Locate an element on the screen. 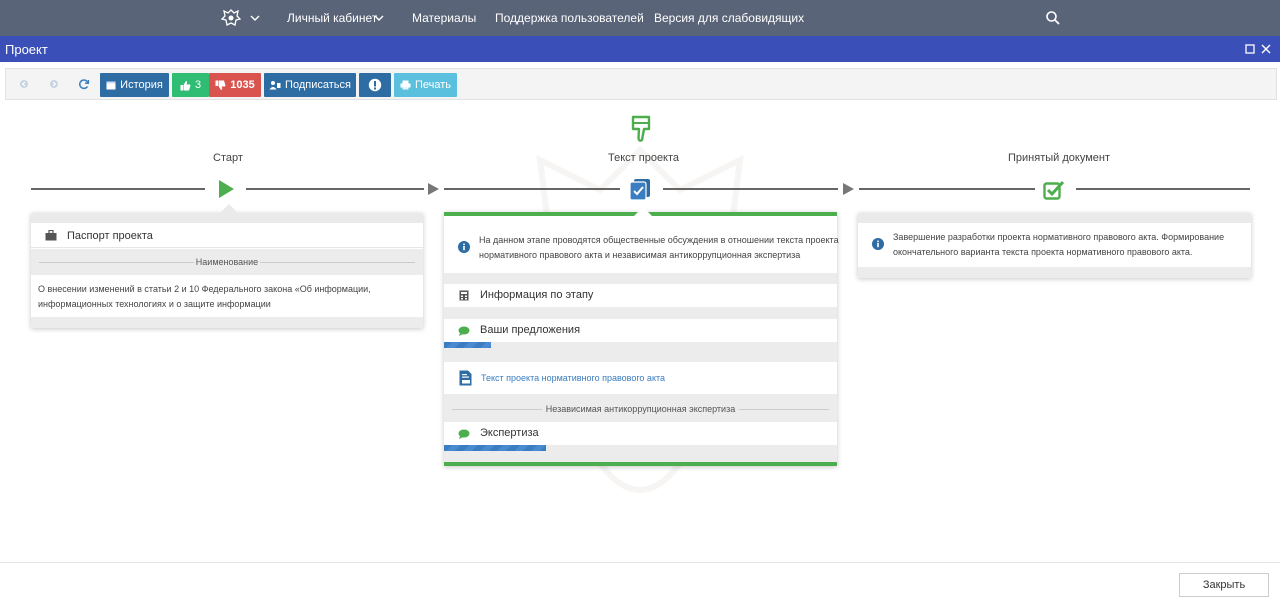 The height and width of the screenshot is (603, 1280). name-section-band: Наименование is located at coordinates (227, 262).